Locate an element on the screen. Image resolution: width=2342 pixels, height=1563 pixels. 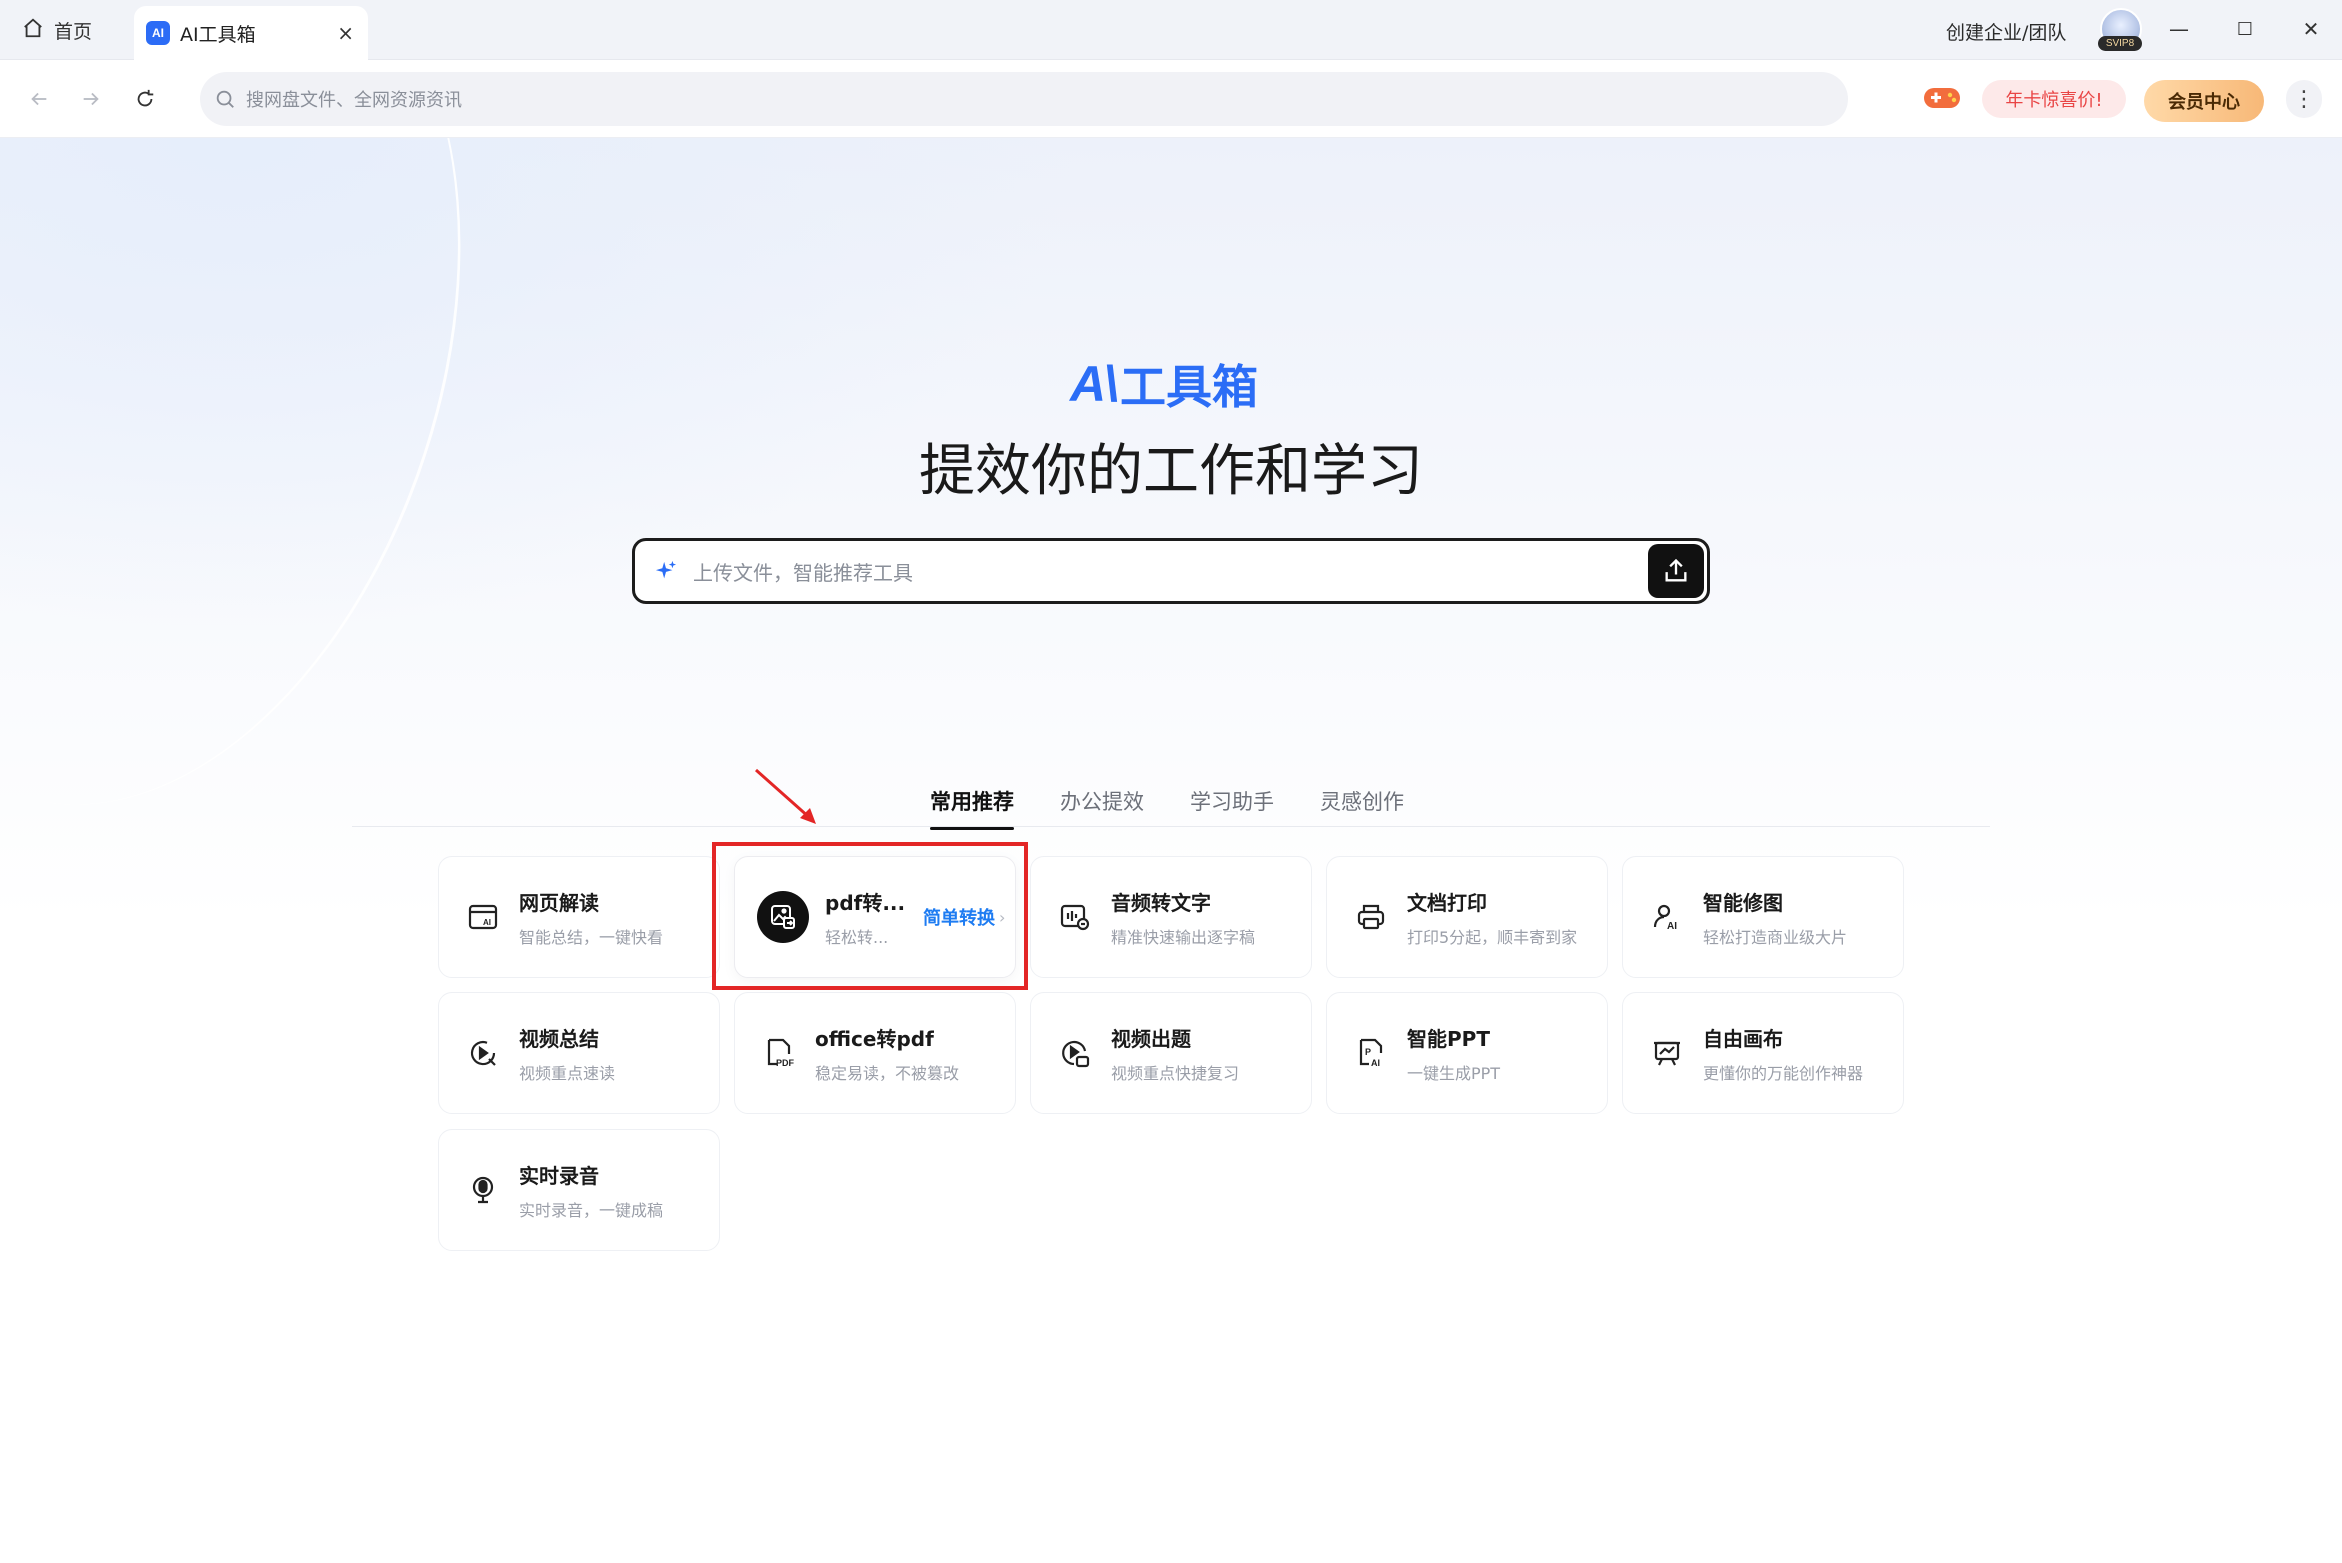
search-placeholder: 搜网盘文件、全网资源资讯 is located at coordinates (354, 100).